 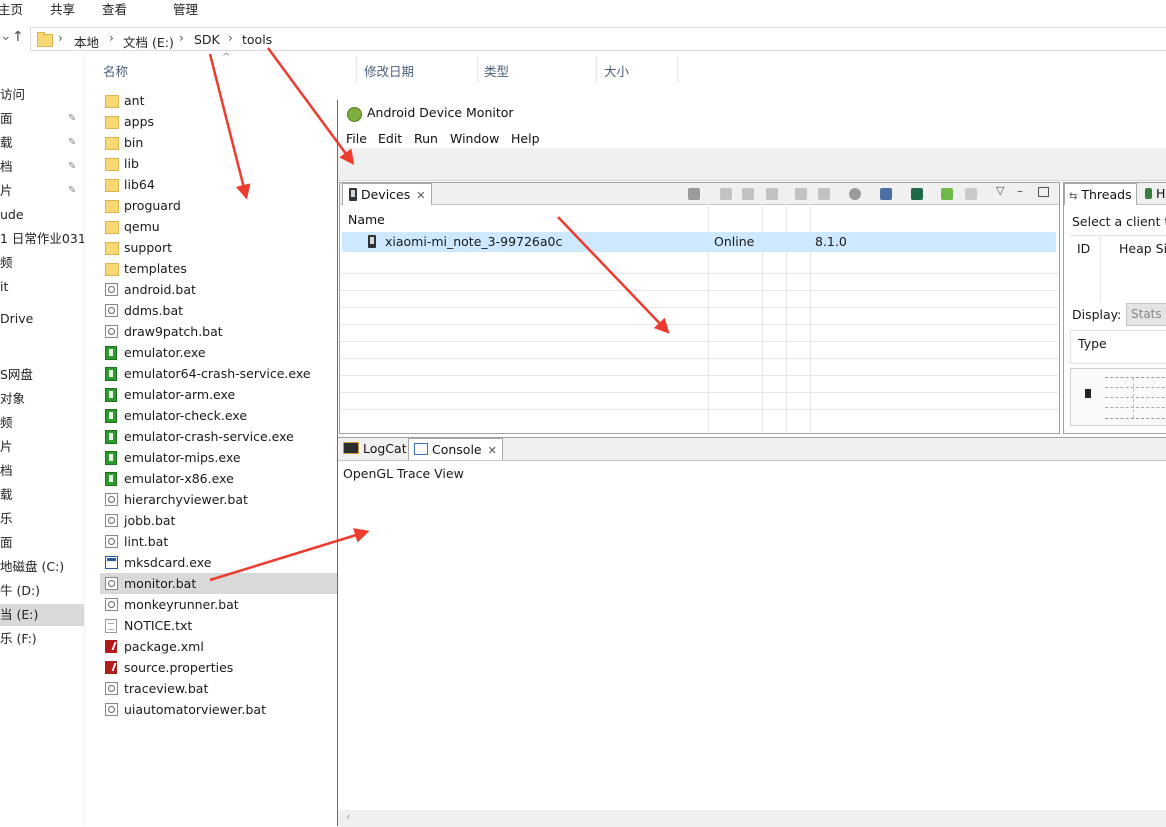 What do you see at coordinates (455, 449) in the screenshot?
I see `tab-console: Console ✕` at bounding box center [455, 449].